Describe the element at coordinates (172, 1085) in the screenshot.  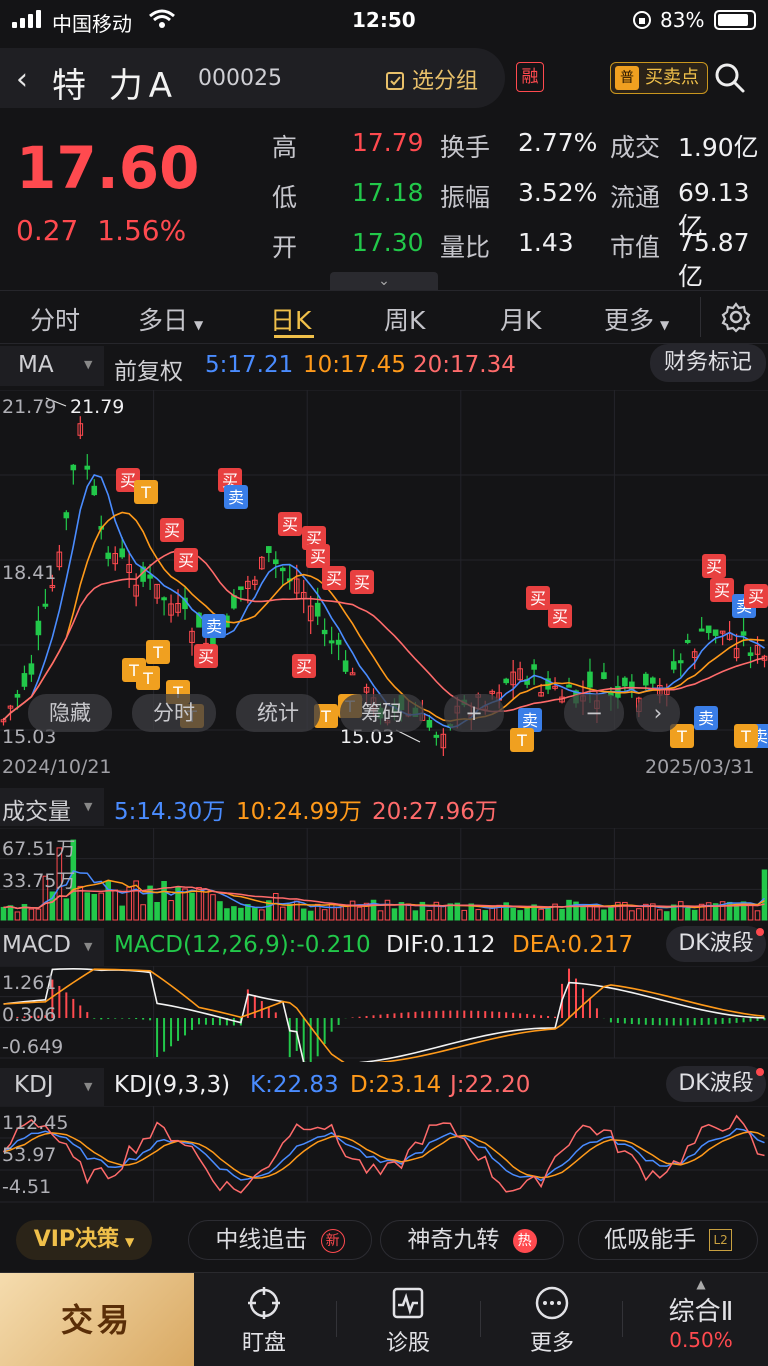
I see `kdj-params: KDJ(9,3,3)` at that location.